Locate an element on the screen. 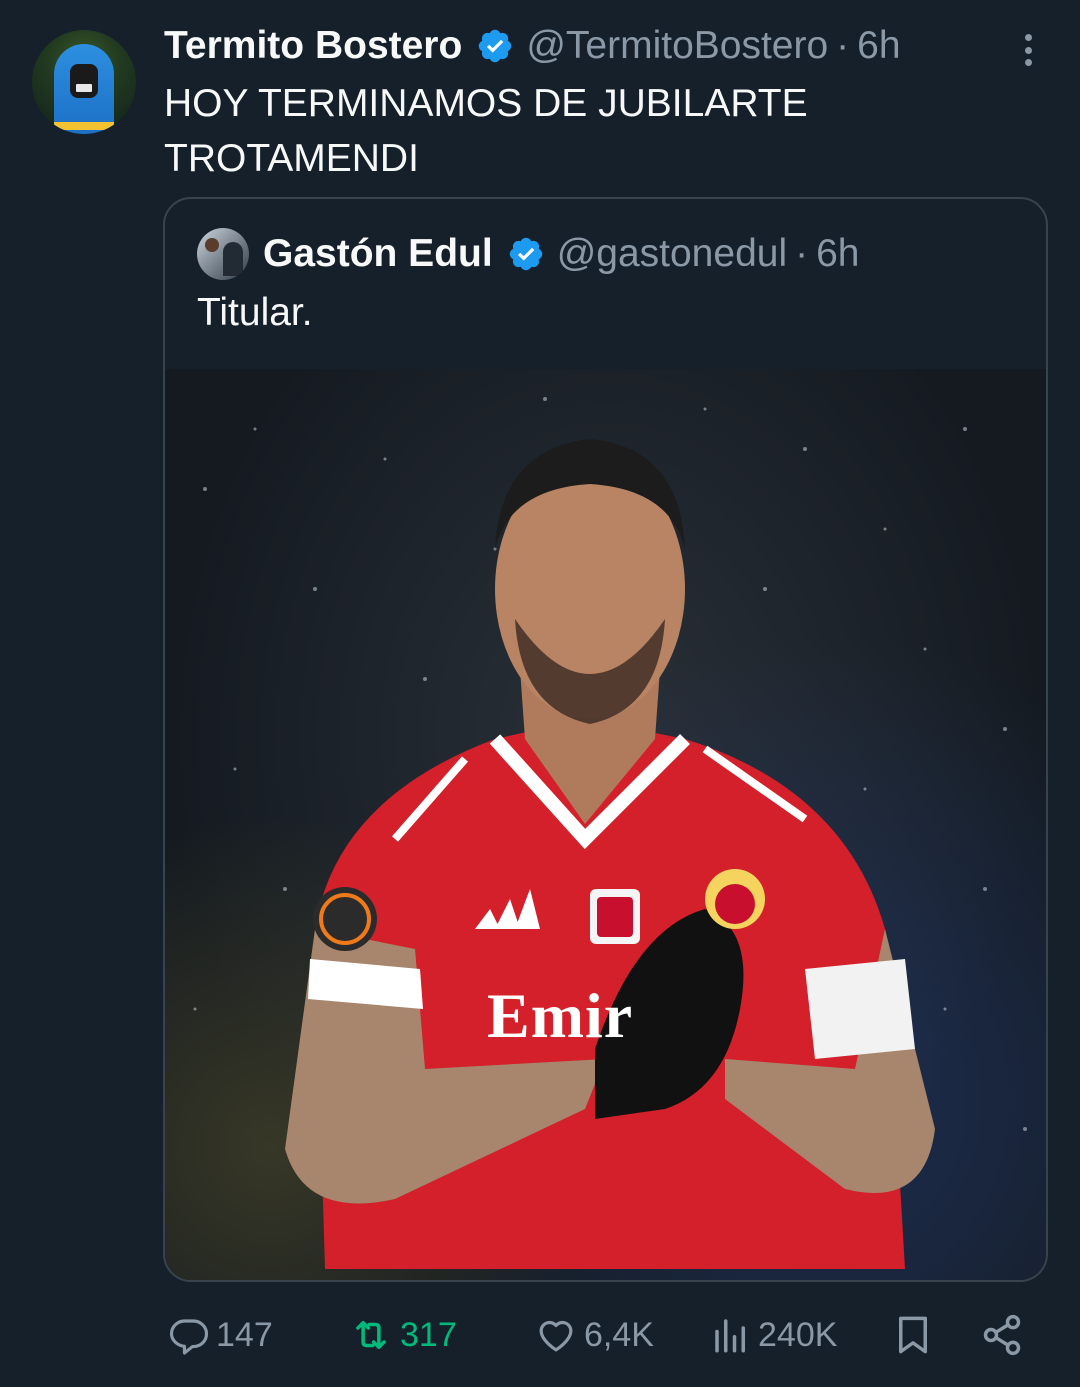  tweet-text-line: TROTAMENDI is located at coordinates (291, 158).